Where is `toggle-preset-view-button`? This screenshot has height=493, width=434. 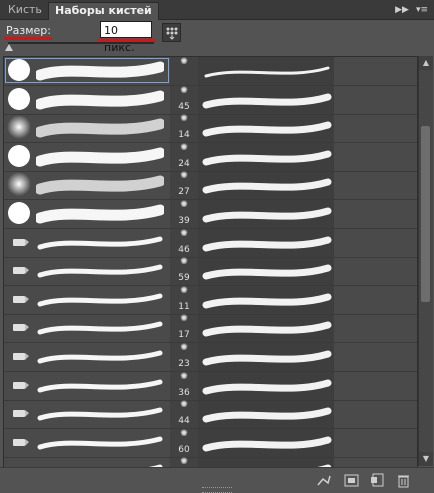
toggle-preset-view-button is located at coordinates (171, 32).